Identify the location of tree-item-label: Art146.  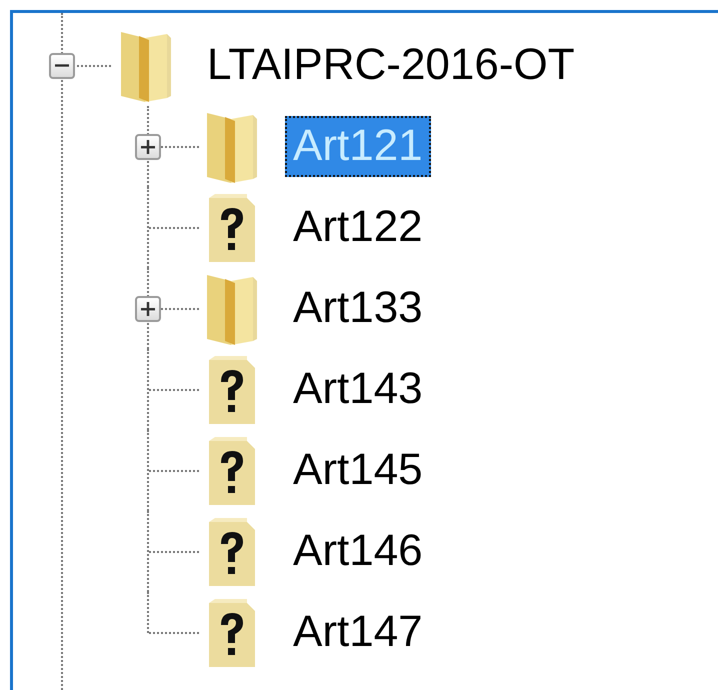
(358, 551).